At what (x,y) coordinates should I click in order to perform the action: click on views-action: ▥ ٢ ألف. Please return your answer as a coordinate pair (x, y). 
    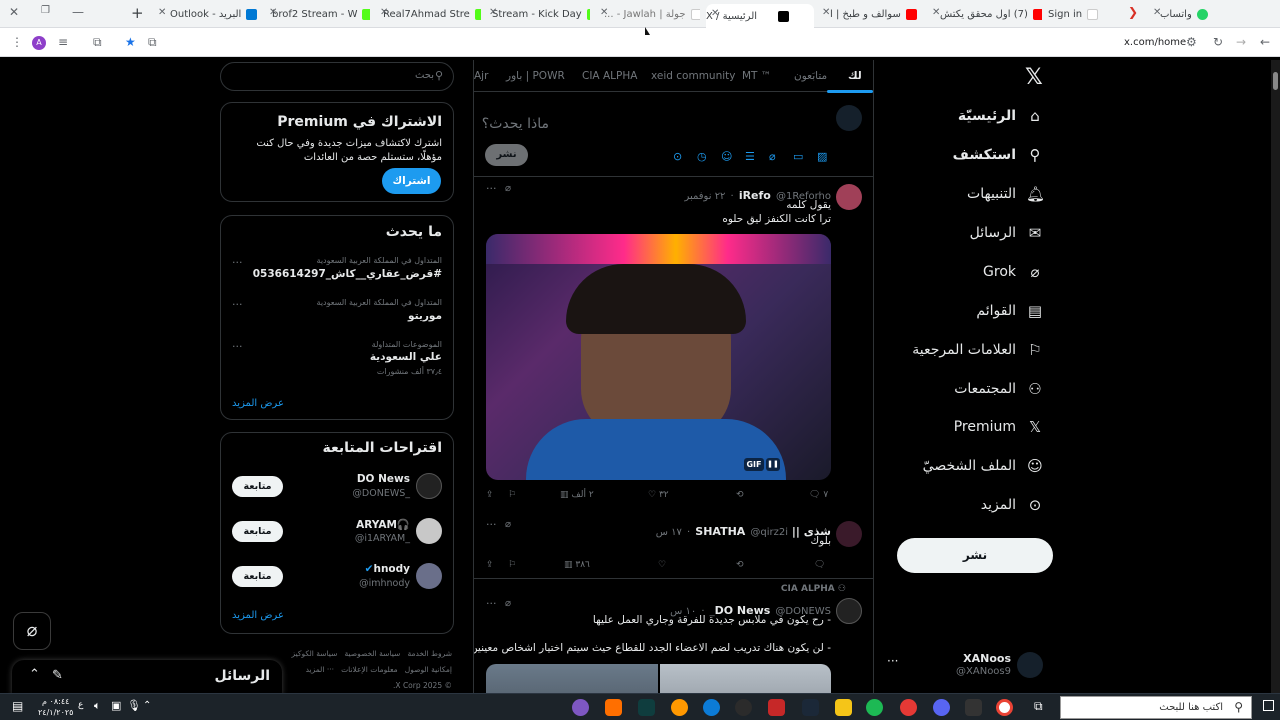
    Looking at the image, I should click on (577, 495).